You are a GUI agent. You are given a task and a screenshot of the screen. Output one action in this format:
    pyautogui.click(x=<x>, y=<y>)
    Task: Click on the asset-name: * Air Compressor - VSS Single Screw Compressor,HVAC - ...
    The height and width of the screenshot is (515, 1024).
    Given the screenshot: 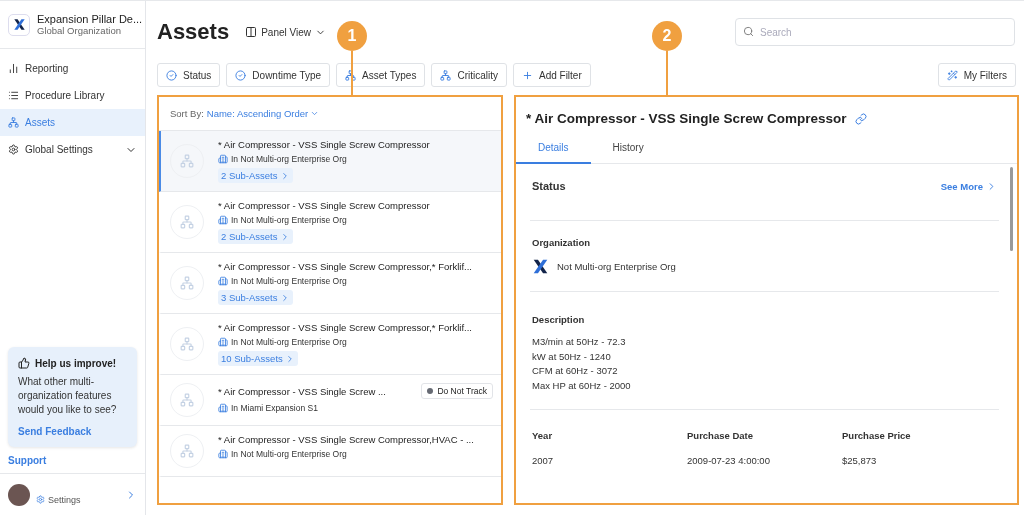 What is the action you would take?
    pyautogui.click(x=346, y=439)
    